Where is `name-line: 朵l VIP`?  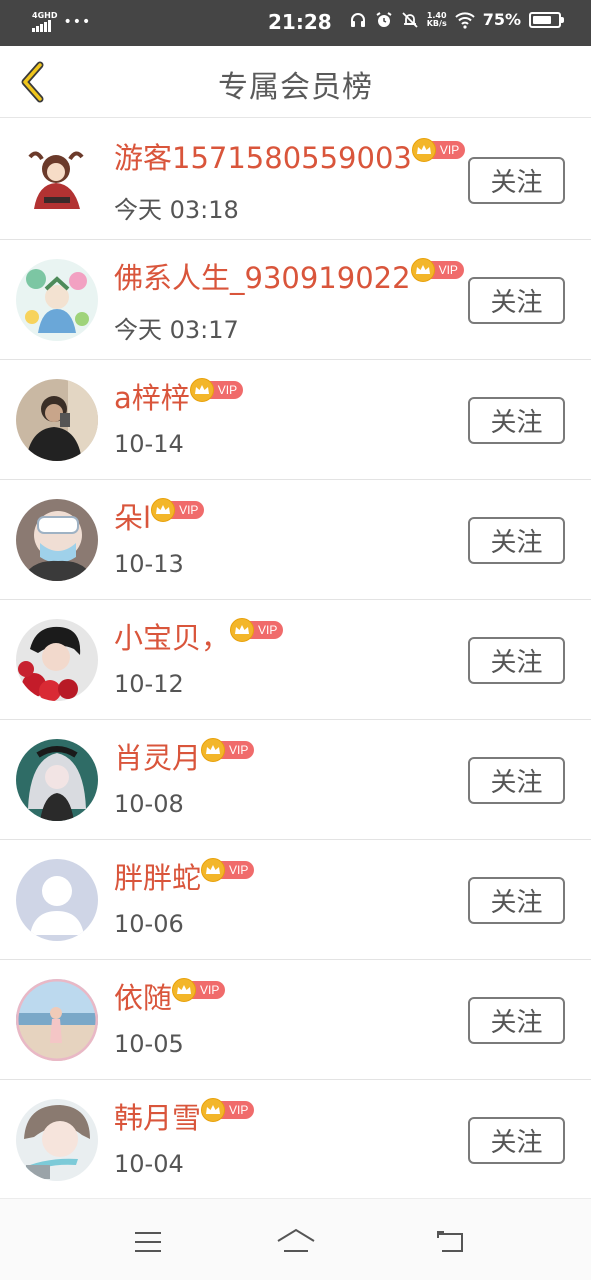 name-line: 朵l VIP is located at coordinates (159, 518).